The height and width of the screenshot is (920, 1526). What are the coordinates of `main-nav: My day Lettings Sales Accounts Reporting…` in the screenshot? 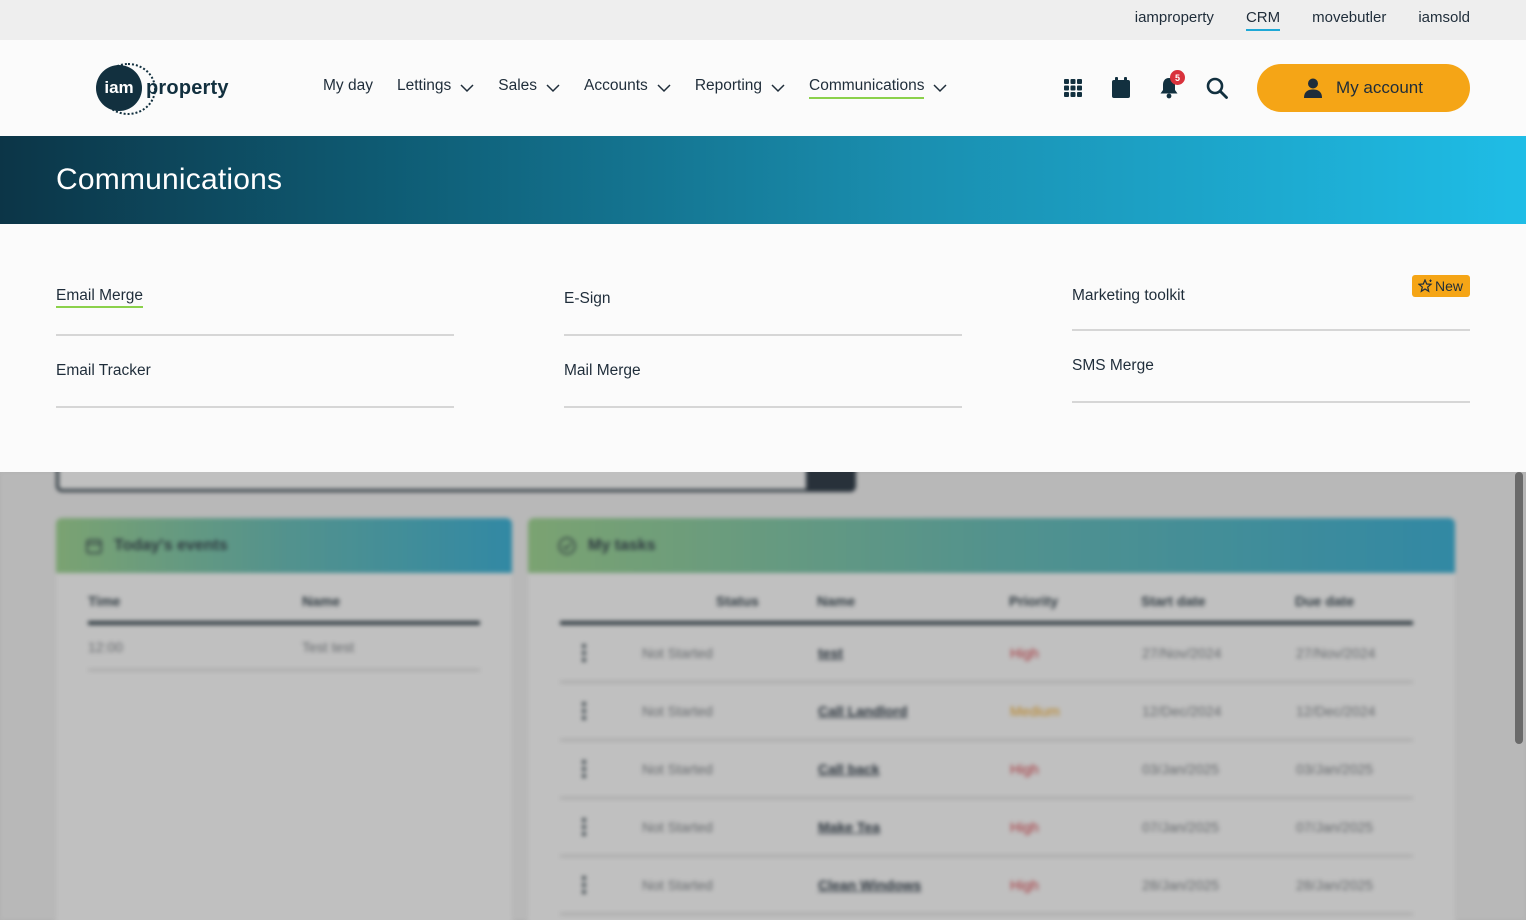 It's located at (647, 88).